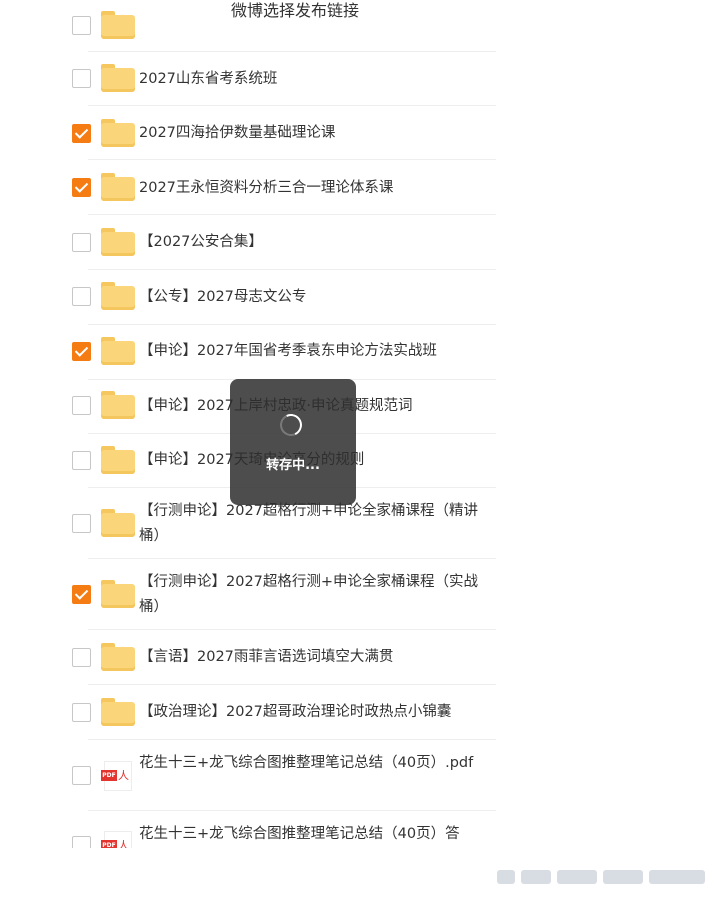  Describe the element at coordinates (299, 834) in the screenshot. I see `item-label: 花生十三+龙飞综合图推整理笔记总结（40页）答` at that location.